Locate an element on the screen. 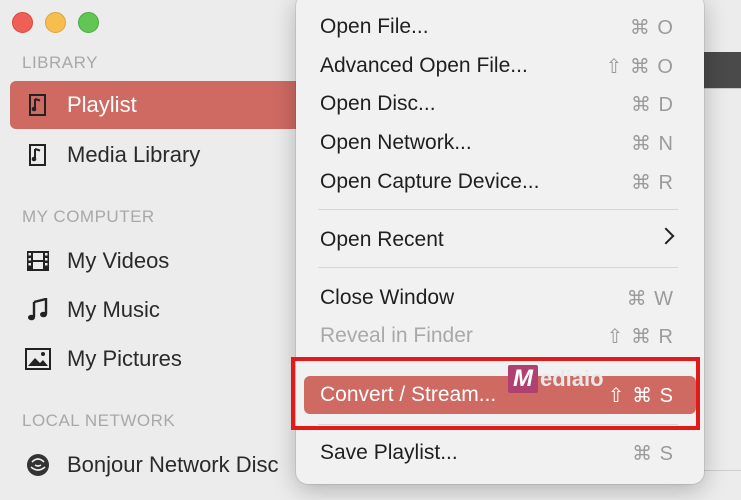 The height and width of the screenshot is (500, 741). menu-item-shortcut: ⌘ R is located at coordinates (652, 182).